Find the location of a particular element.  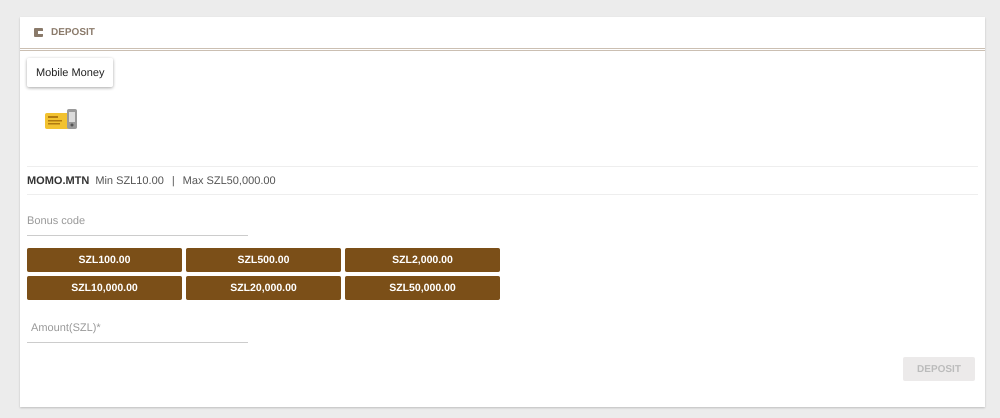

amount-button: SZL2,000.00 is located at coordinates (422, 260).